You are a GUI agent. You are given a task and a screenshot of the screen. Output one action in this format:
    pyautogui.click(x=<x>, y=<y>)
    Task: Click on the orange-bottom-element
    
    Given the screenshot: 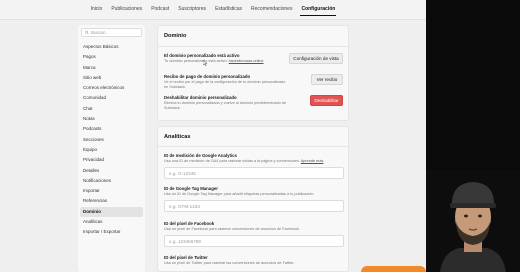 What is the action you would take?
    pyautogui.click(x=393, y=269)
    